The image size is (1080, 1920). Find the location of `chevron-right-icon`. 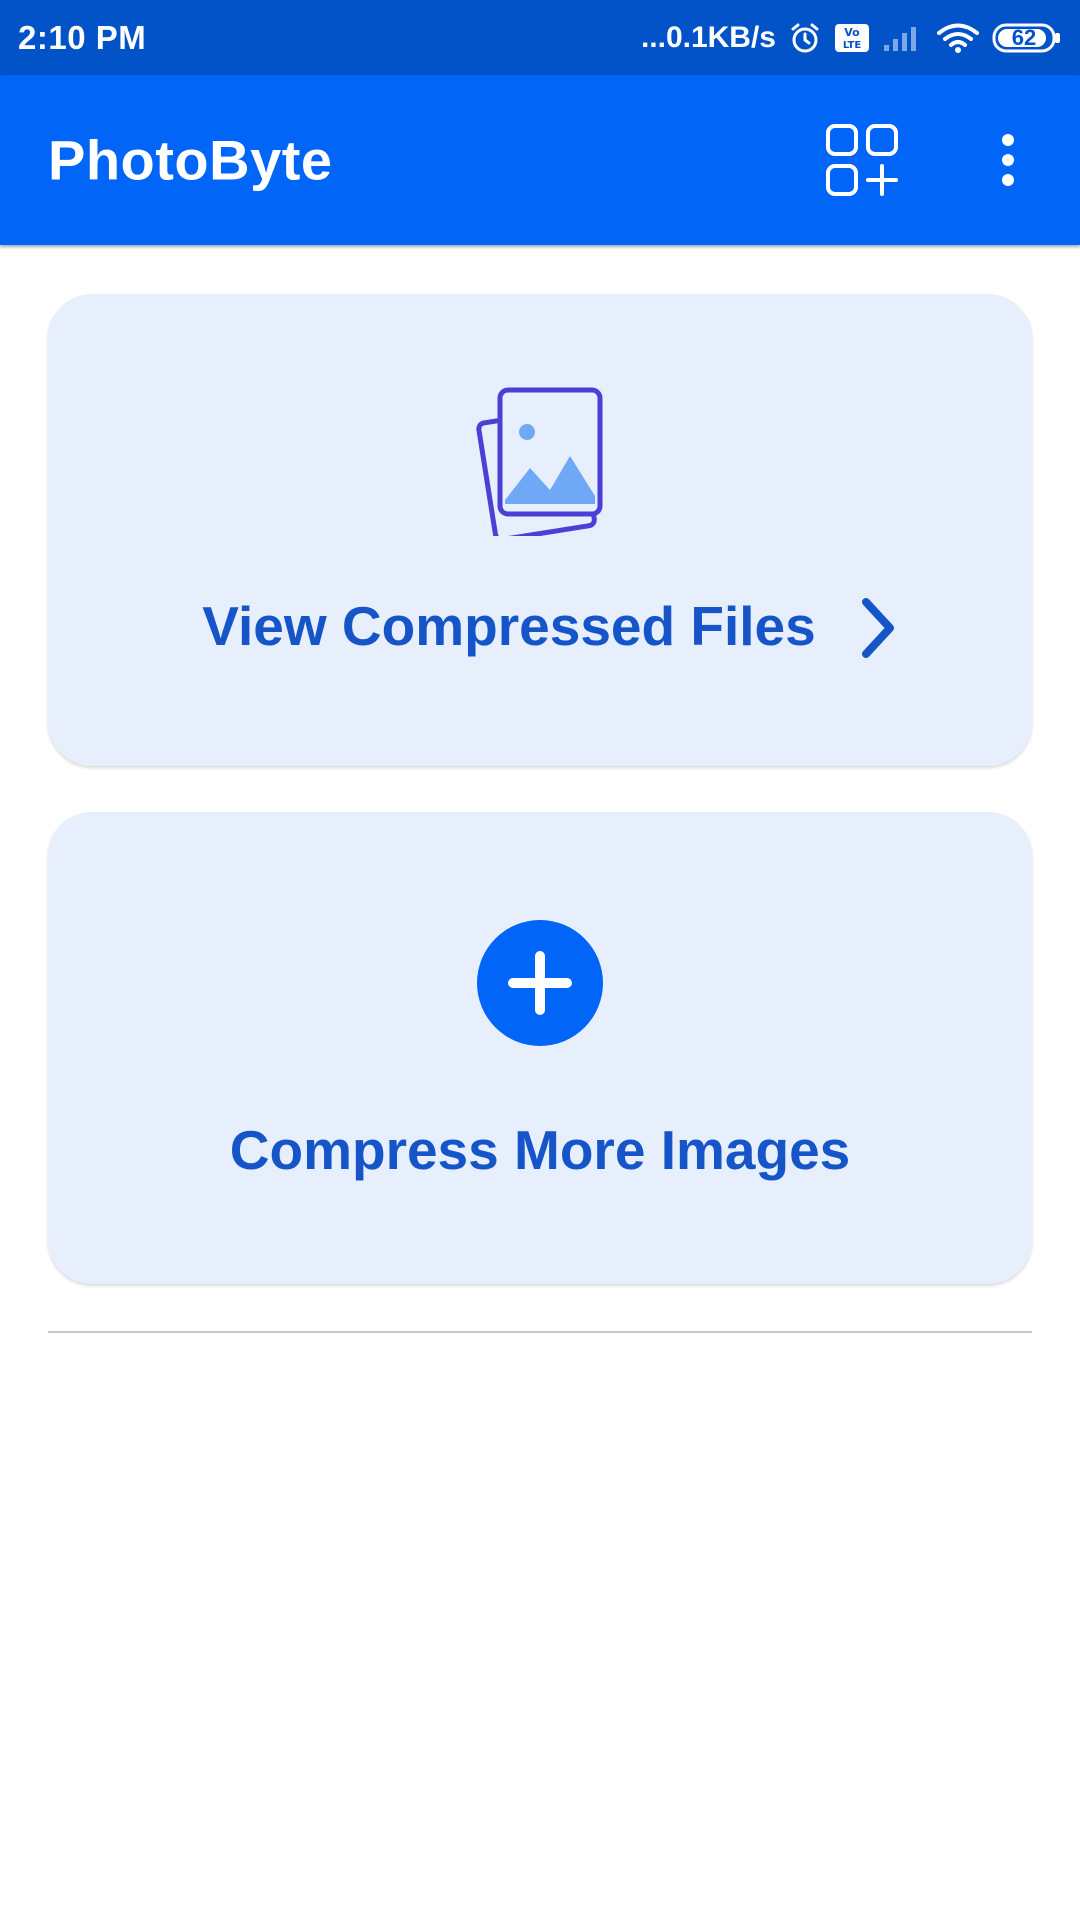

chevron-right-icon is located at coordinates (878, 628).